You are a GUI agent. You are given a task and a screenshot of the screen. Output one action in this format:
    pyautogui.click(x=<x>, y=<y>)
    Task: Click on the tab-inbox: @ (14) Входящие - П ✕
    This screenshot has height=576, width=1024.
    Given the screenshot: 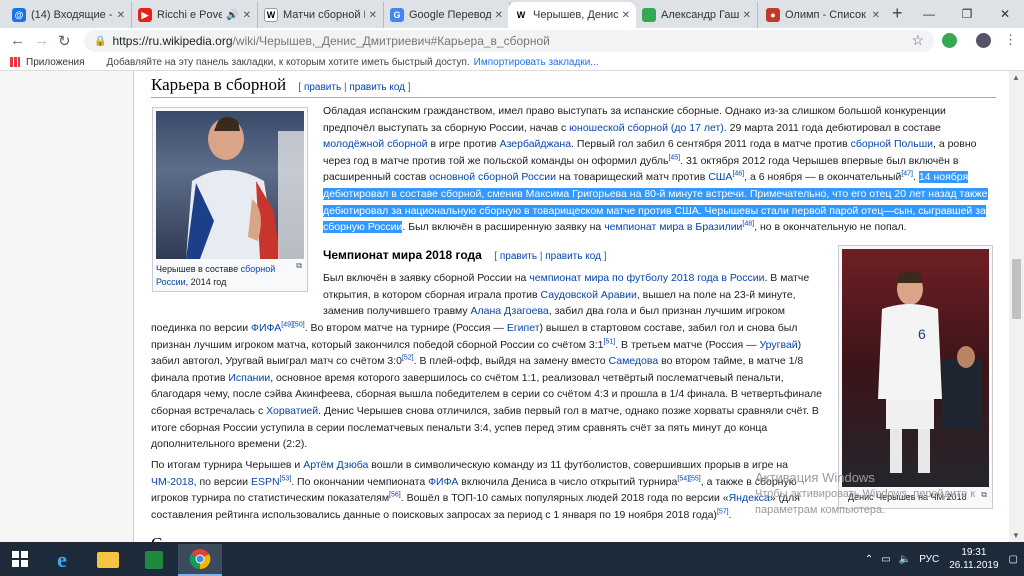 What is the action you would take?
    pyautogui.click(x=69, y=15)
    